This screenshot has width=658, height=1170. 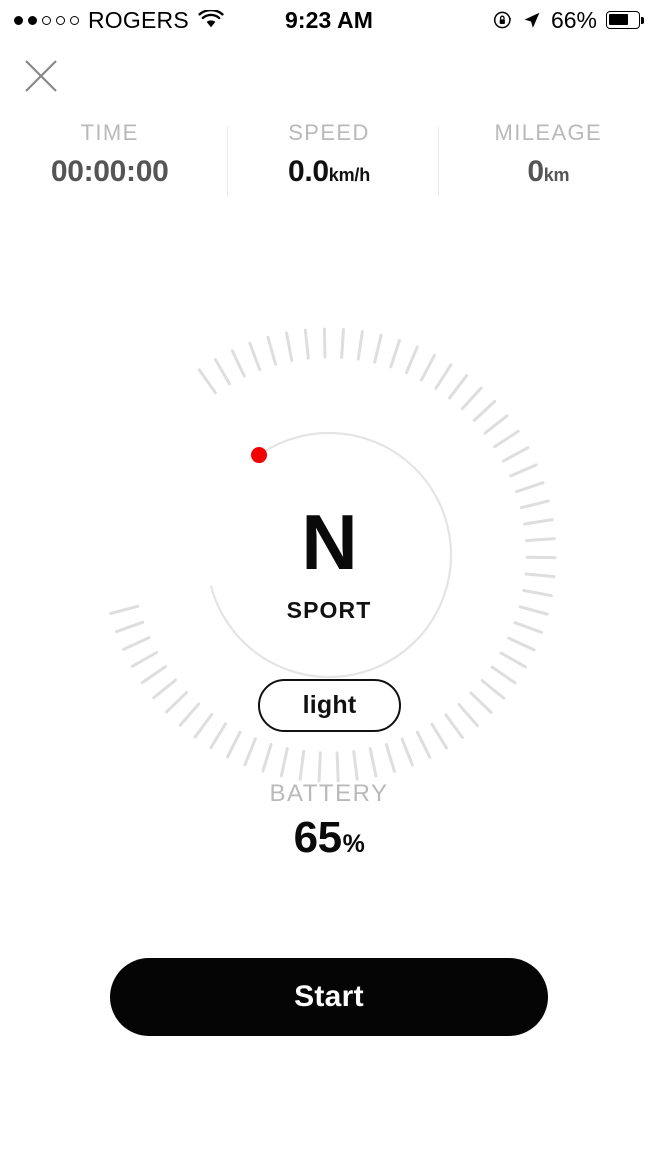 What do you see at coordinates (349, 175) in the screenshot?
I see `stat-speed-unit: km/h` at bounding box center [349, 175].